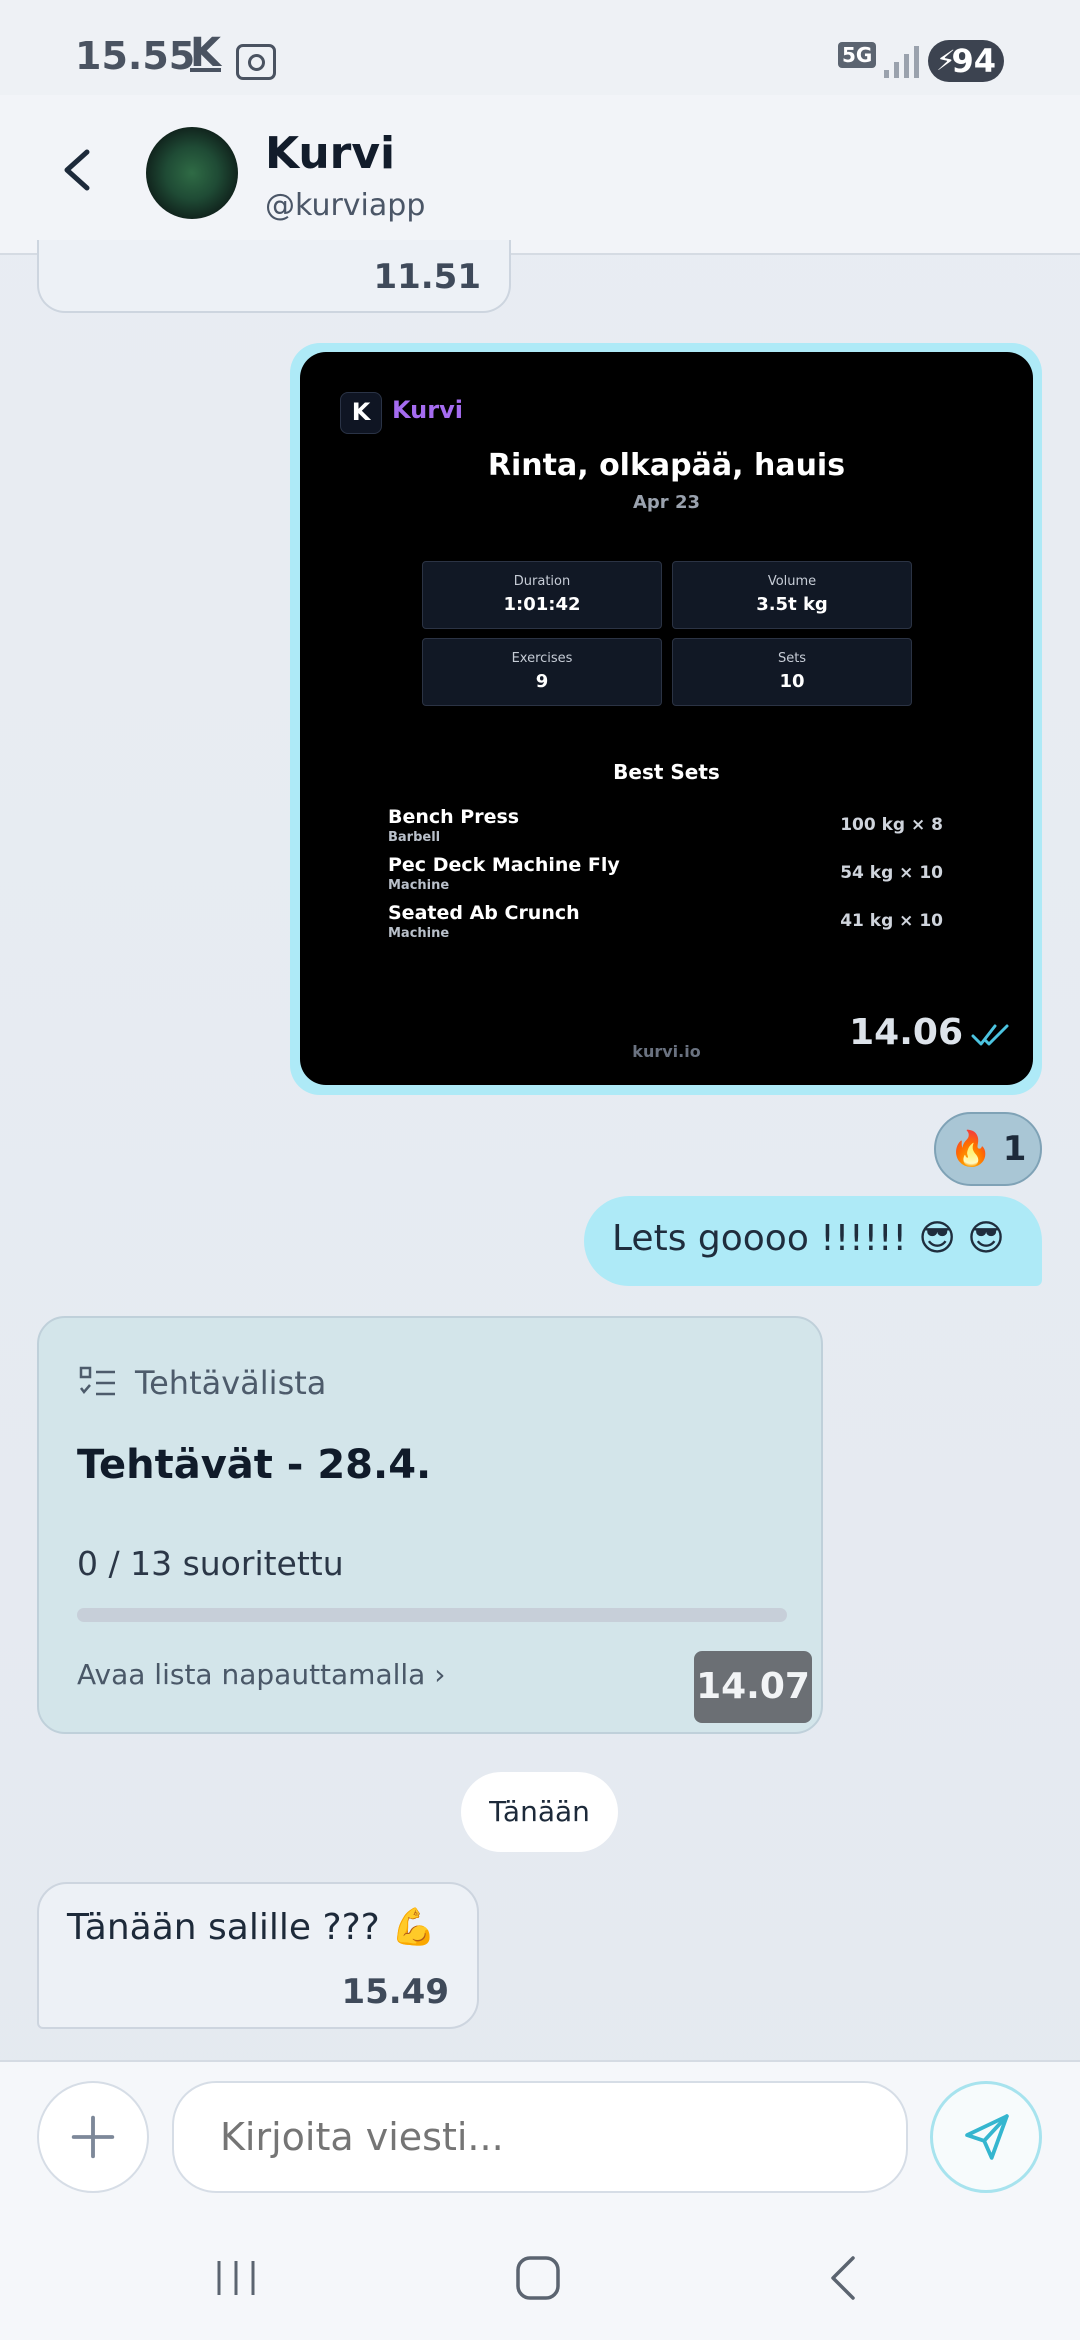 This screenshot has height=2340, width=1080. I want to click on stat-label: Volume, so click(792, 581).